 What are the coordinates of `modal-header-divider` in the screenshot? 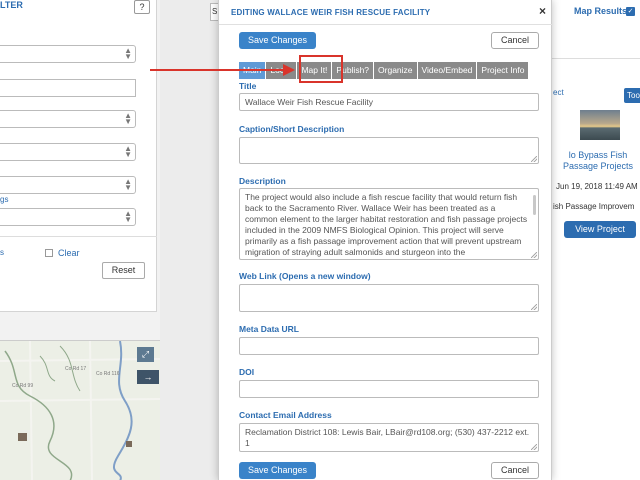 It's located at (386, 24).